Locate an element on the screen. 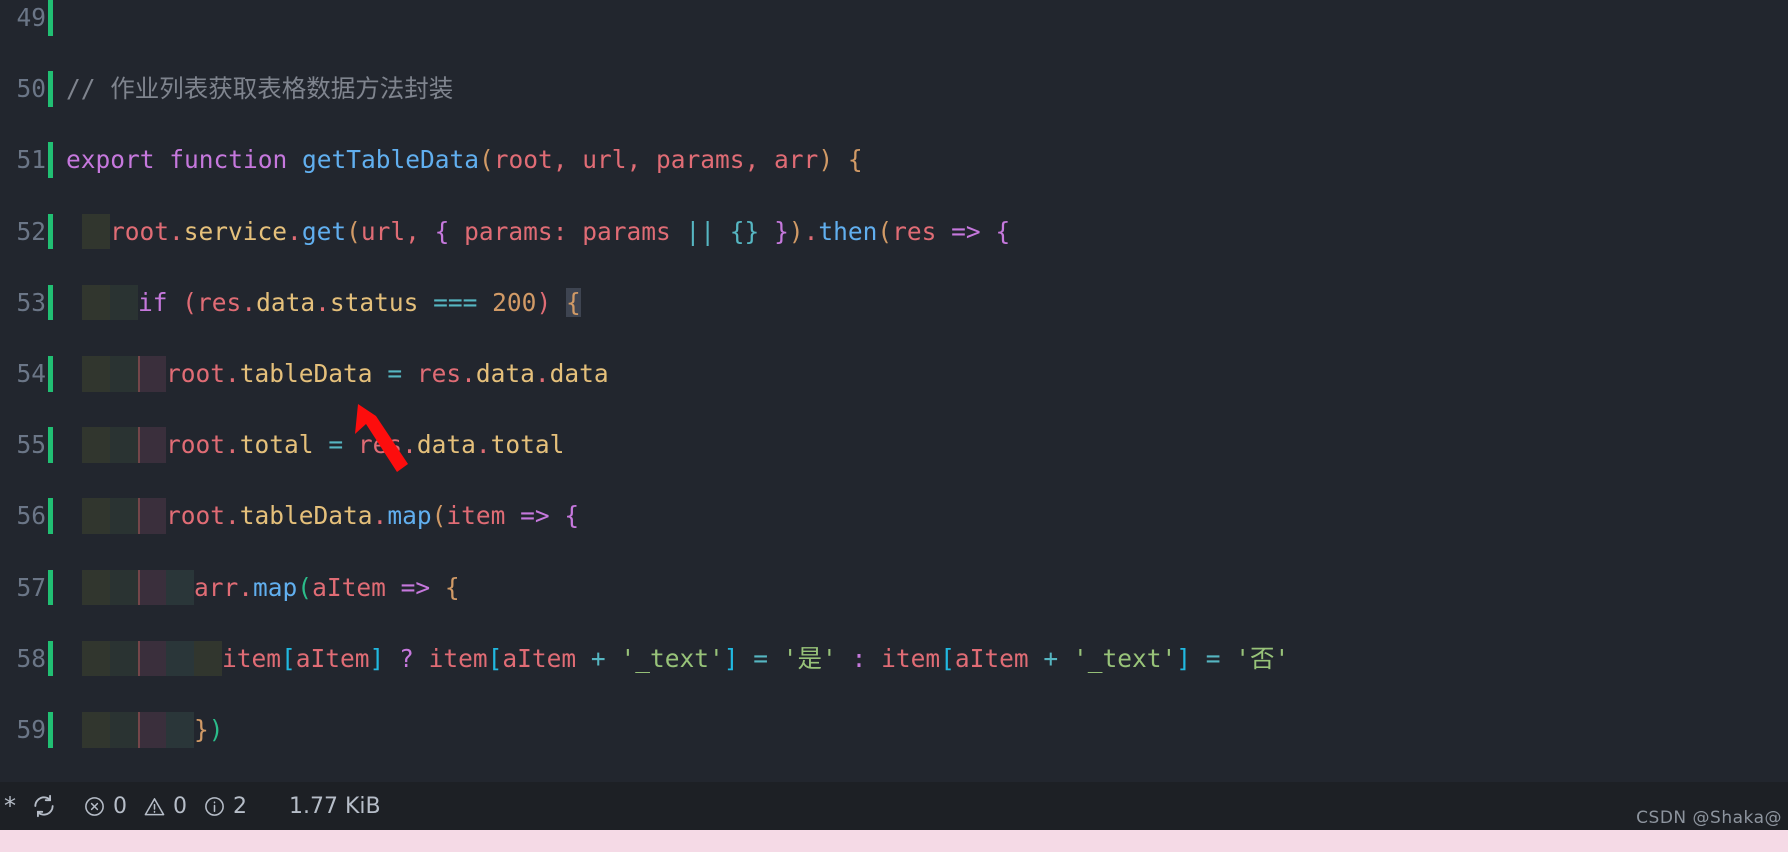  line-number: 59 is located at coordinates (31, 729).